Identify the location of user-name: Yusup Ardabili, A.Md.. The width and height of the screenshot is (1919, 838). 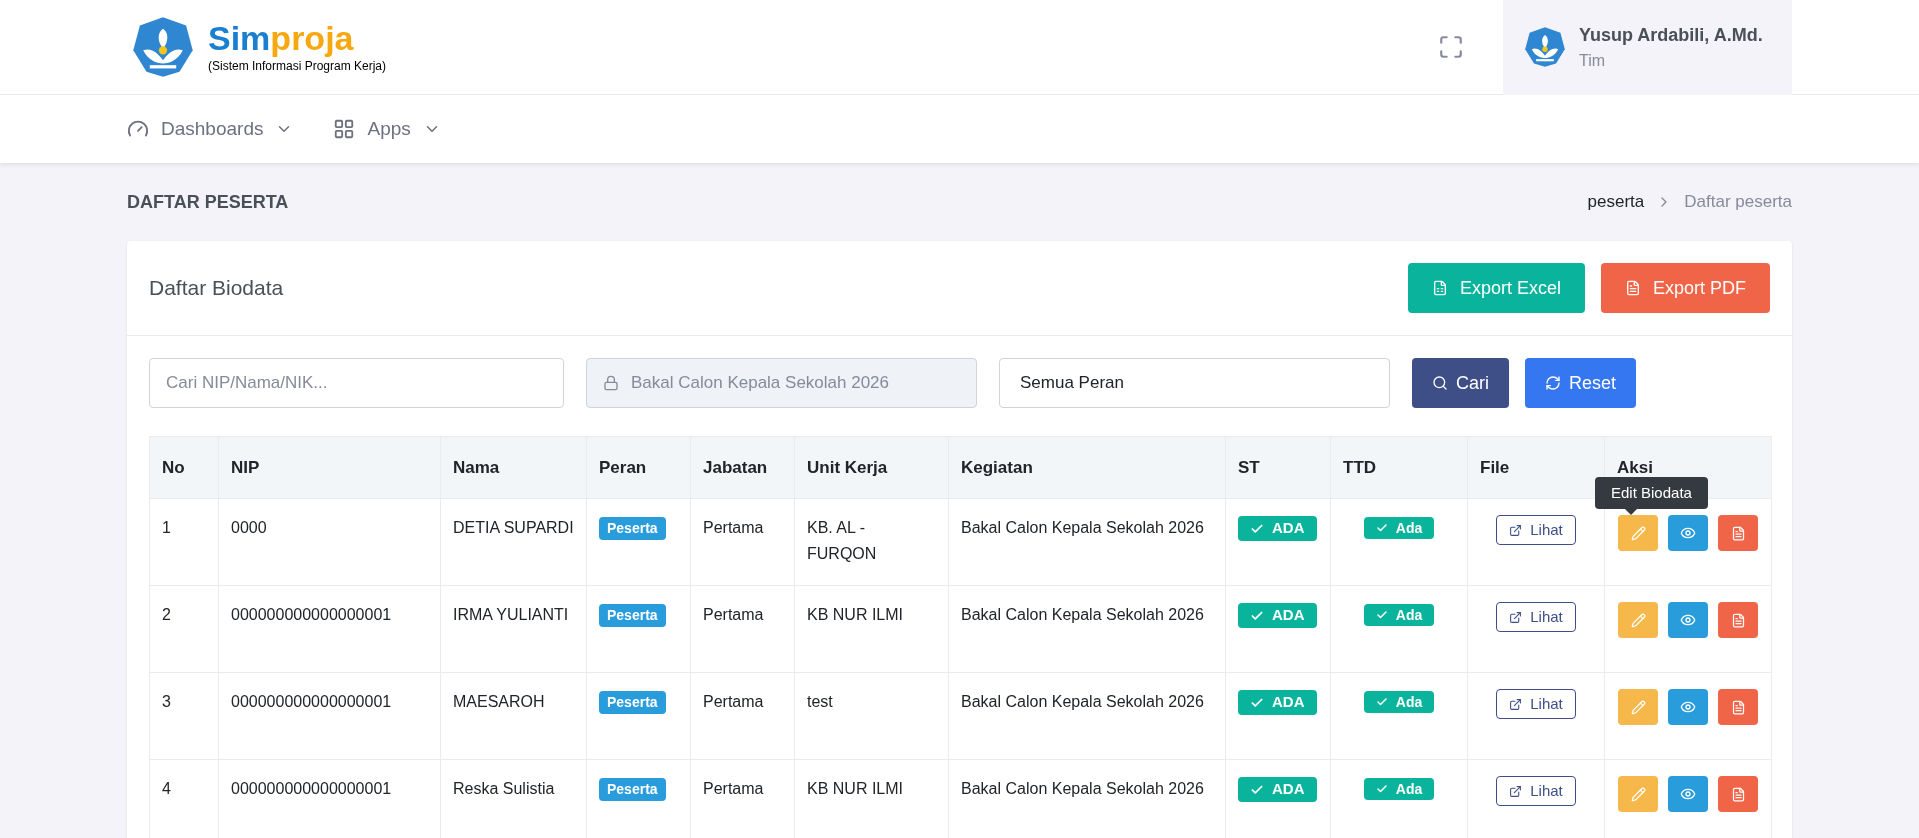
(1671, 35).